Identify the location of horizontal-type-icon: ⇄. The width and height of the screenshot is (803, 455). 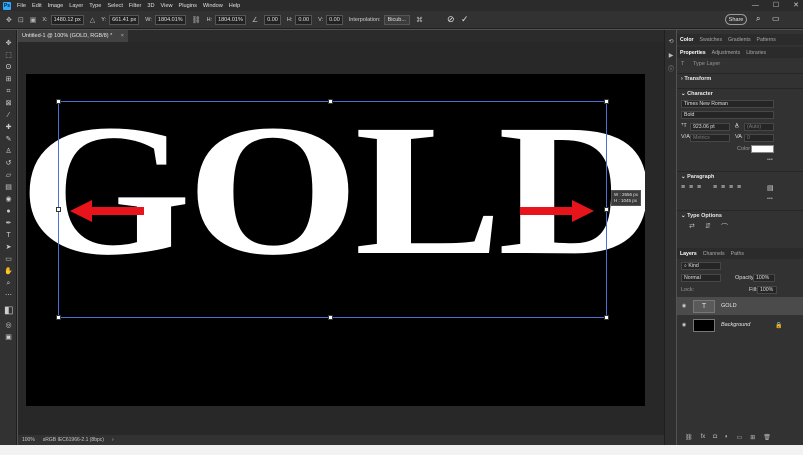
(692, 226).